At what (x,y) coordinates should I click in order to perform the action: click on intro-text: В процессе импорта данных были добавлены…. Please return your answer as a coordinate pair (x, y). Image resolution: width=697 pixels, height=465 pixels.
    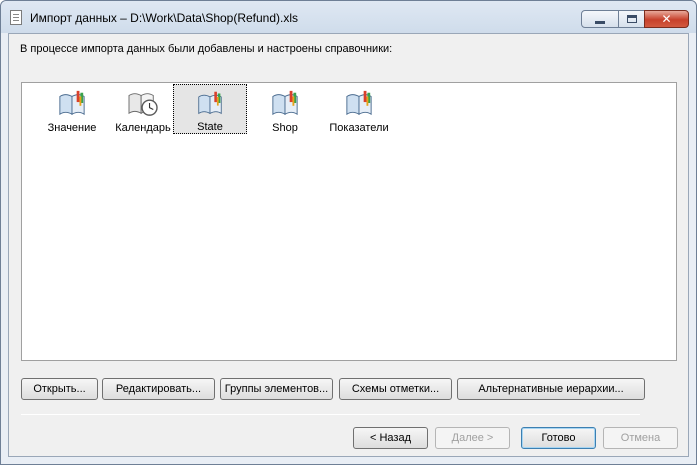
    Looking at the image, I should click on (206, 49).